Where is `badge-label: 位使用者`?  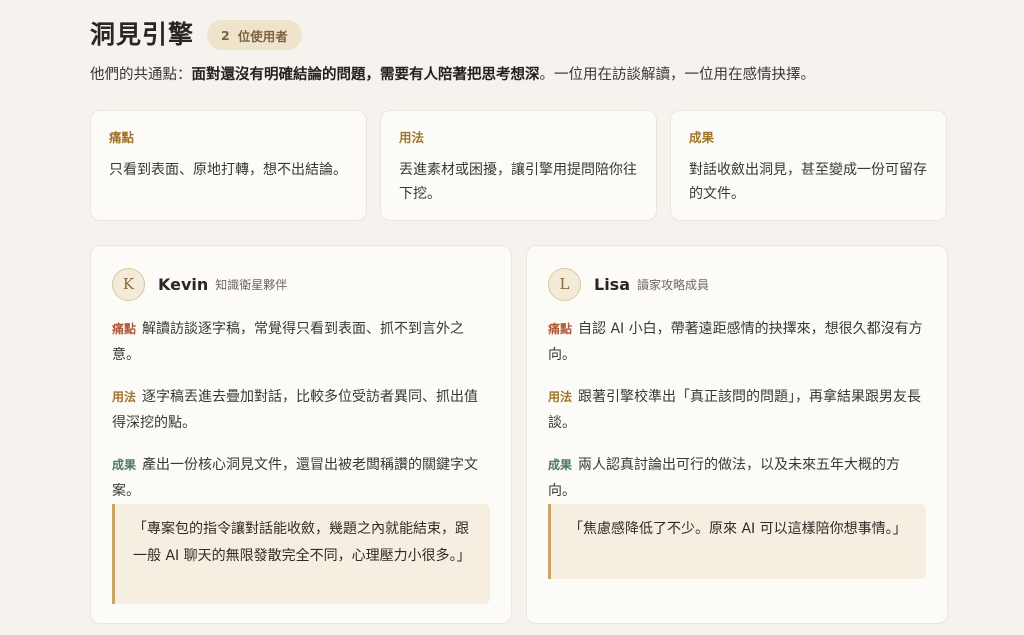
badge-label: 位使用者 is located at coordinates (262, 36).